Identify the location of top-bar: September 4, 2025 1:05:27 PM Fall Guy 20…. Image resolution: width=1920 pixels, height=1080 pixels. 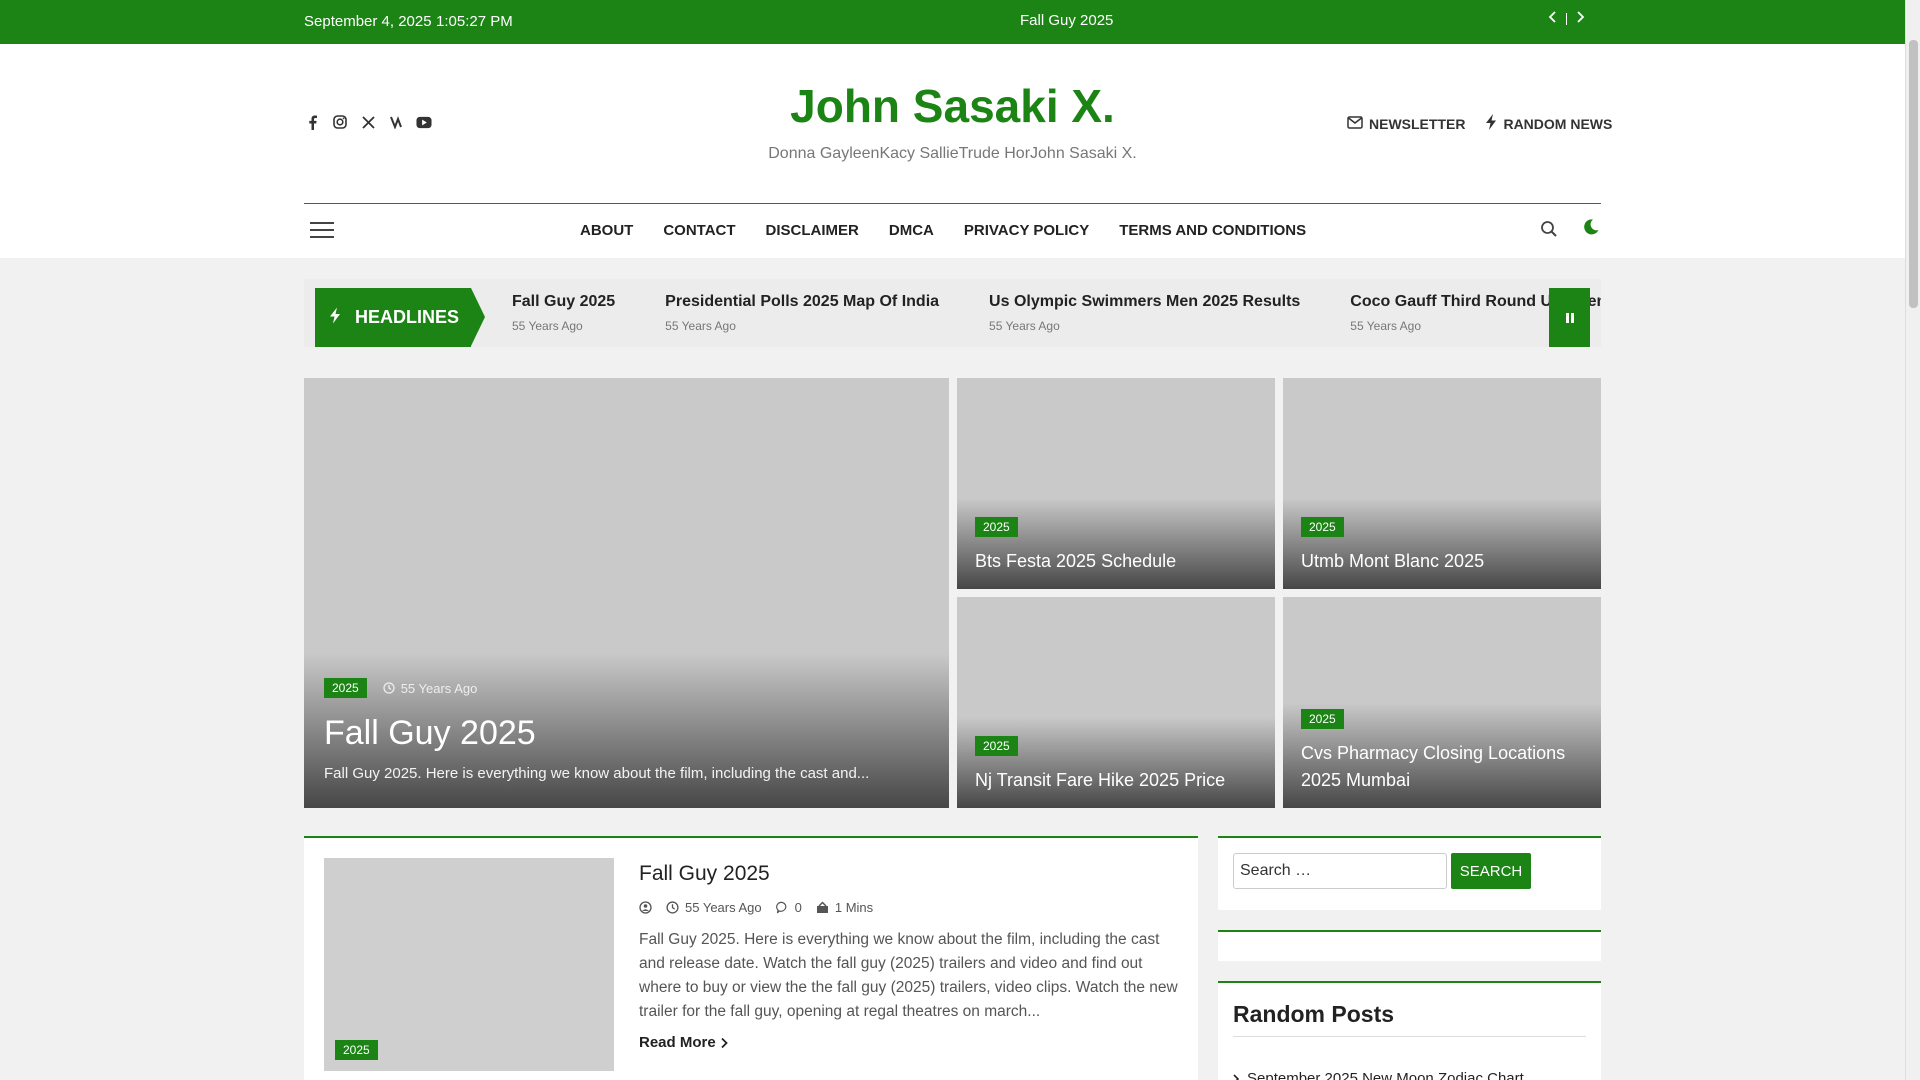
(952, 22).